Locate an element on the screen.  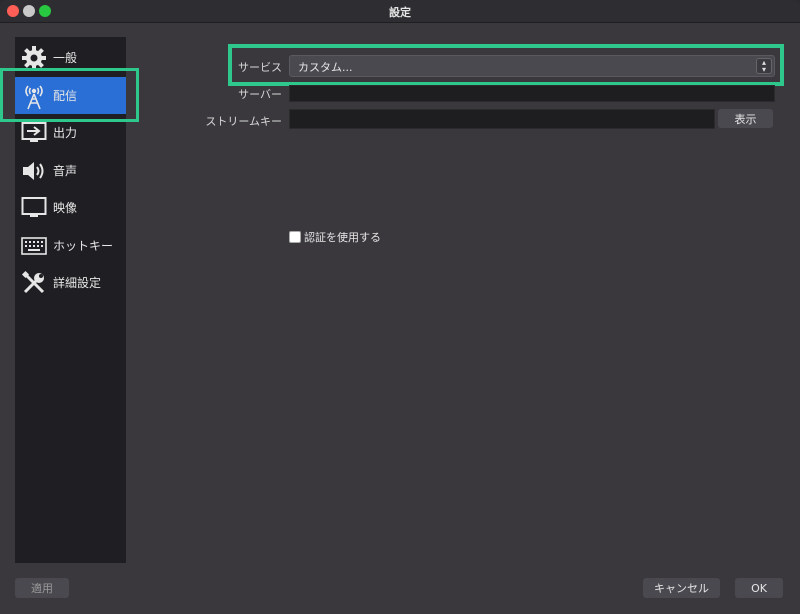
server-label: サーバー is located at coordinates (260, 94).